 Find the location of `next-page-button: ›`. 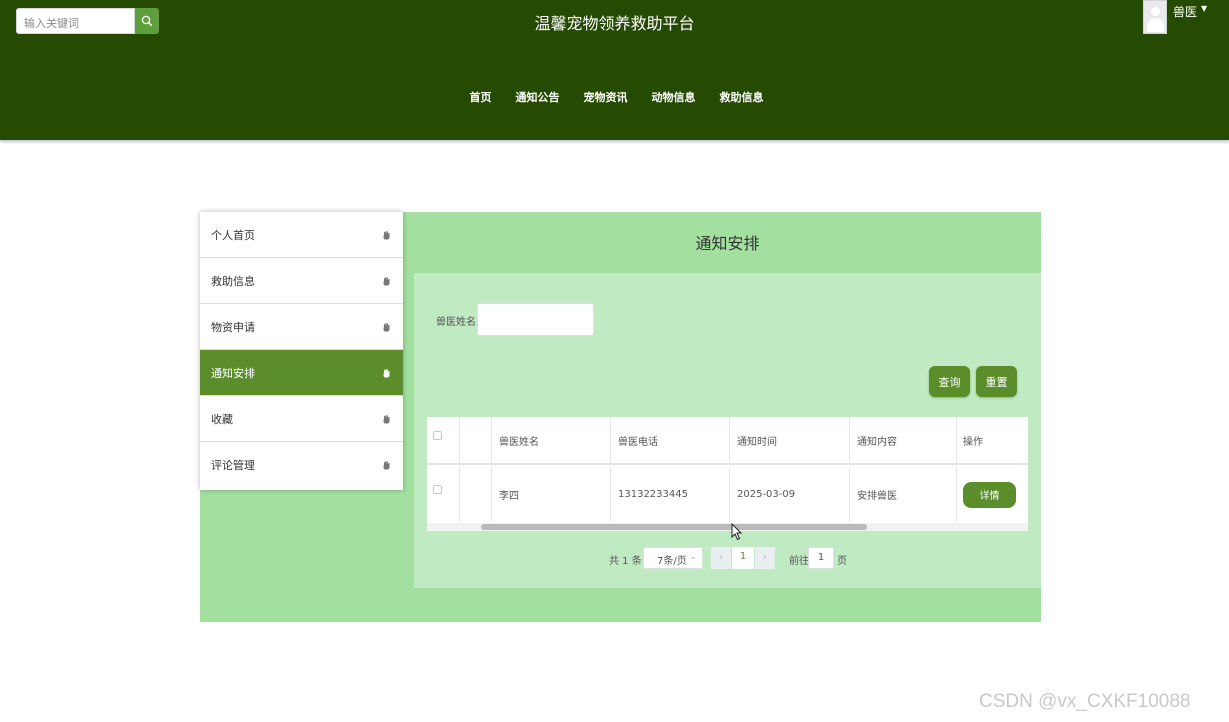

next-page-button: › is located at coordinates (765, 558).